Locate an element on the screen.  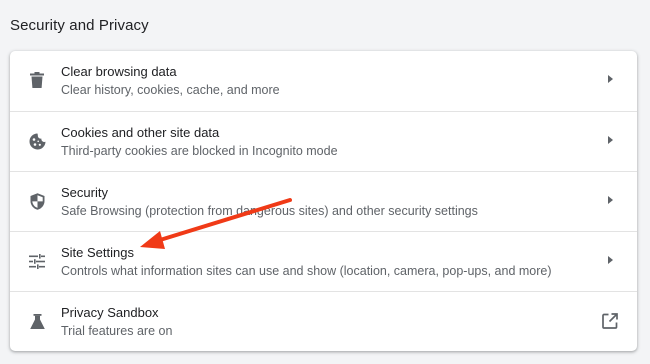
cookie-icon is located at coordinates (37, 141).